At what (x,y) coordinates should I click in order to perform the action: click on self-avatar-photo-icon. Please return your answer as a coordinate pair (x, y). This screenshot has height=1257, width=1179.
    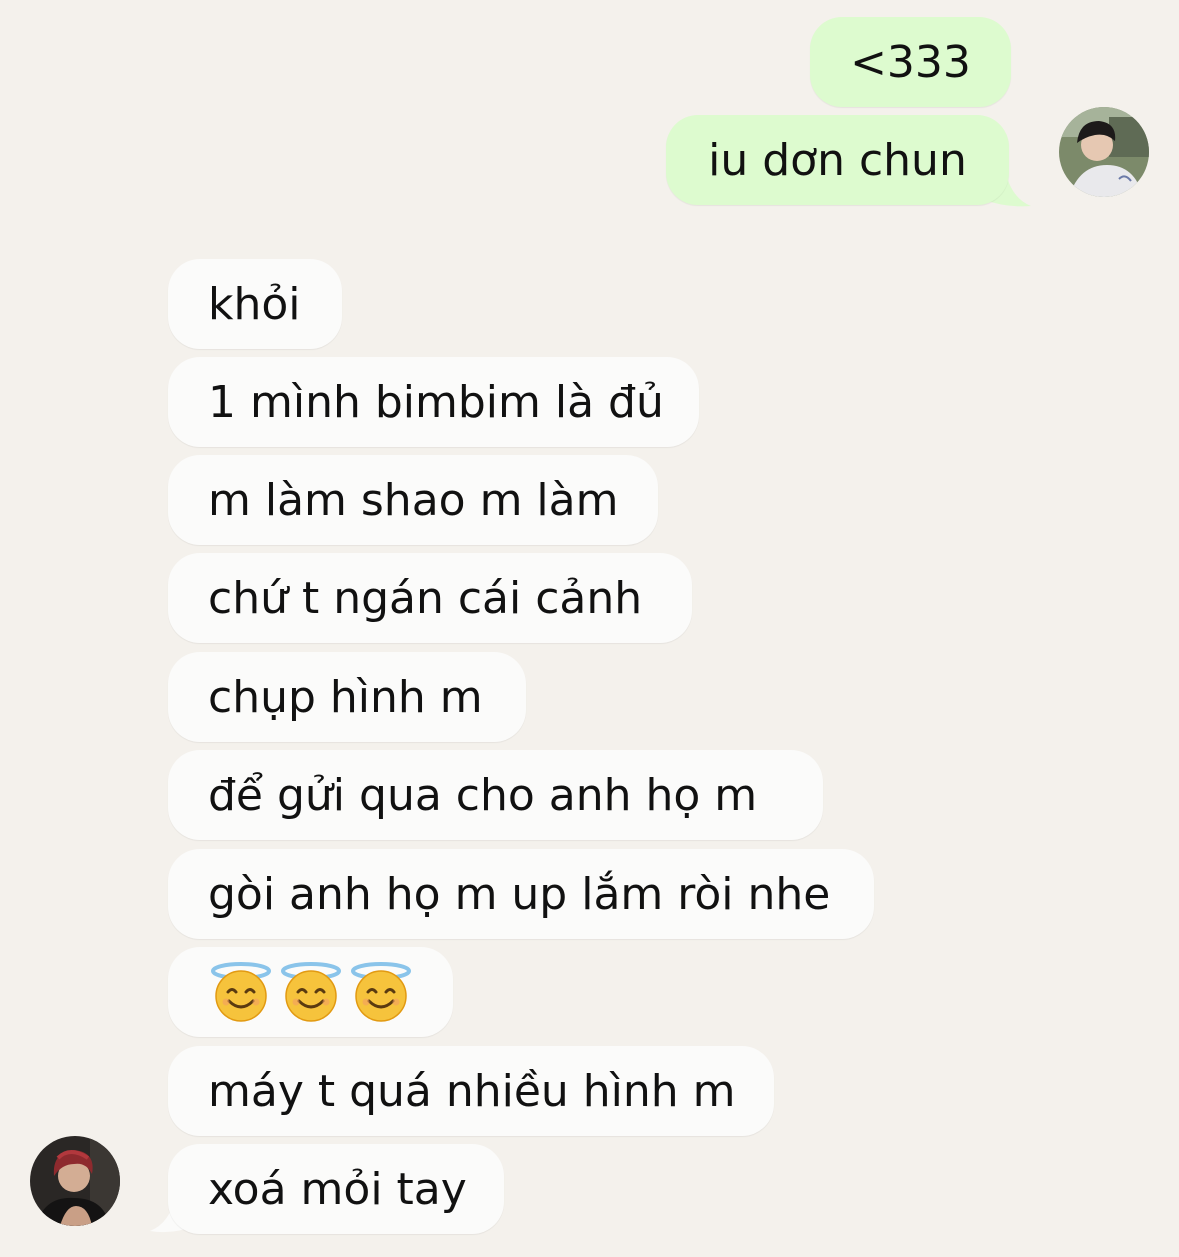
    Looking at the image, I should click on (1104, 152).